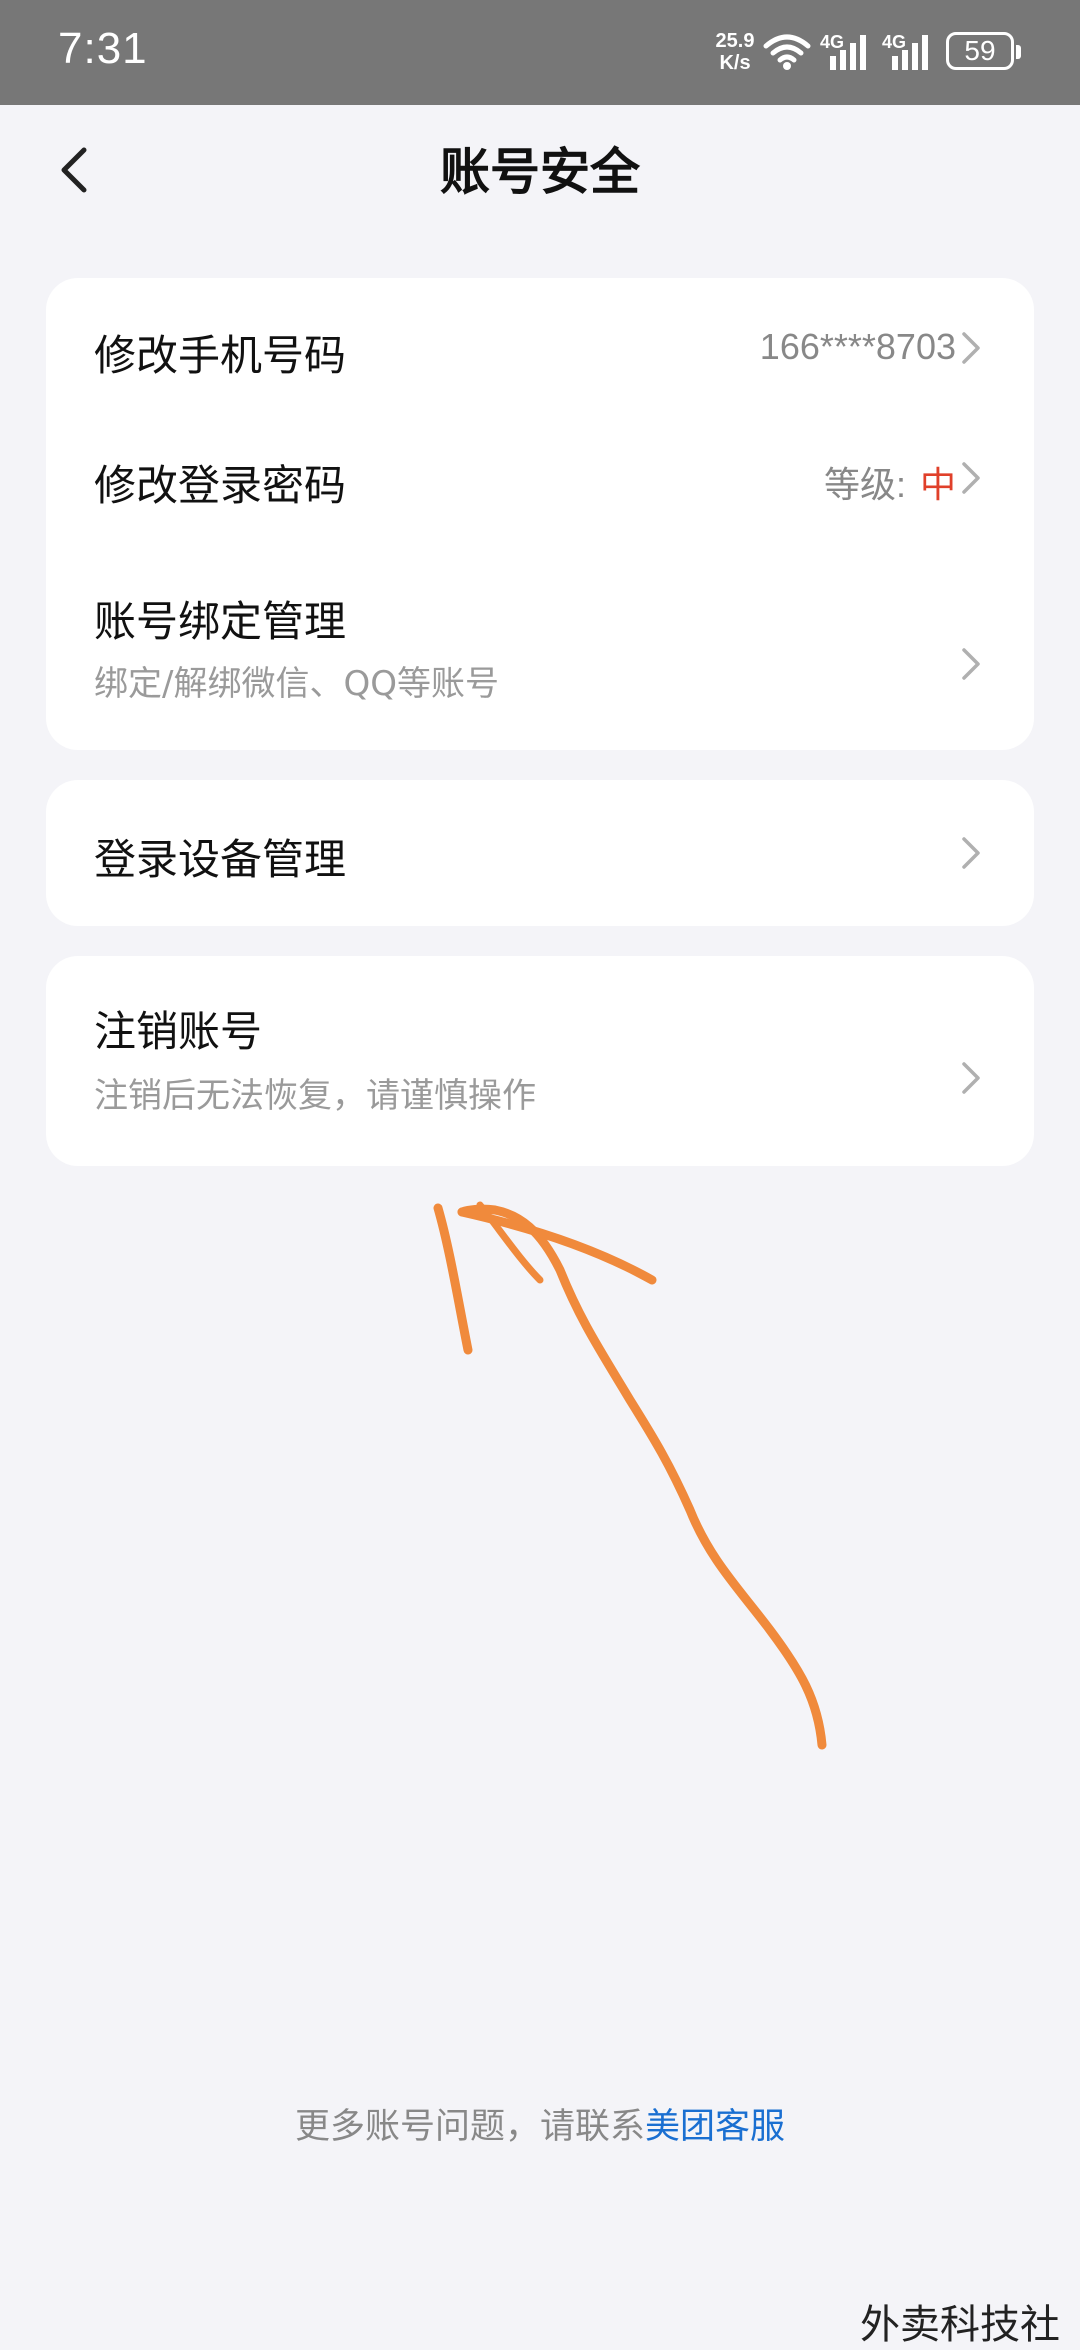  What do you see at coordinates (715, 2127) in the screenshot?
I see `customer-service-link: 美团客服` at bounding box center [715, 2127].